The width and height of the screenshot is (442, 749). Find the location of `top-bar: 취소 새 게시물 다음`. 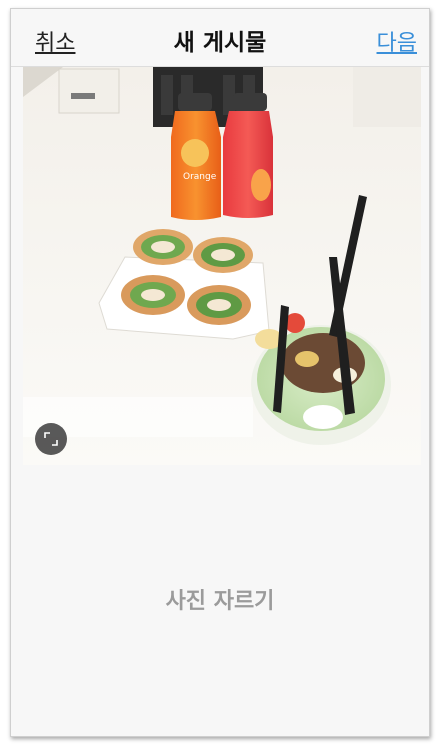

top-bar: 취소 새 게시물 다음 is located at coordinates (220, 38).